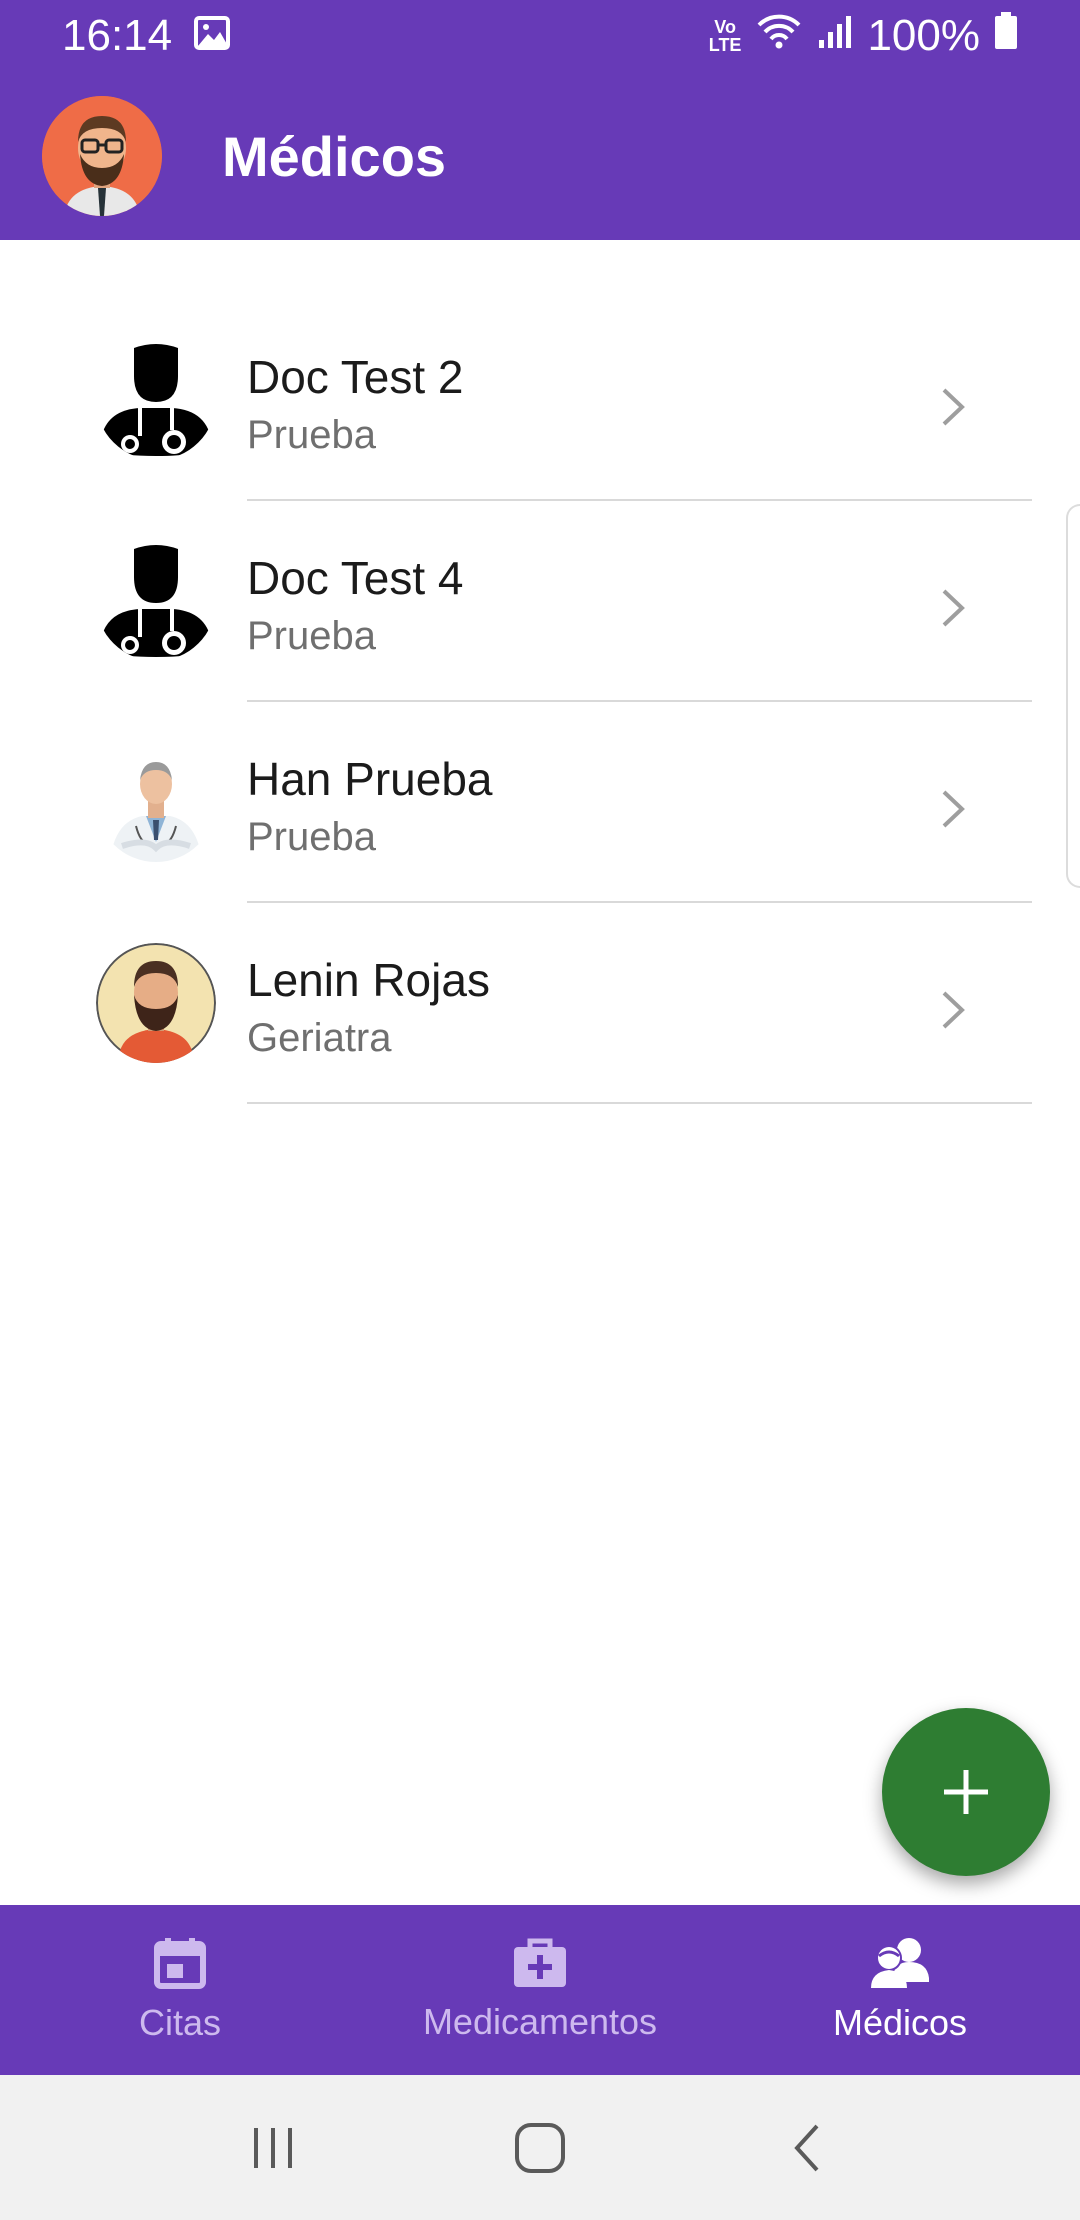 This screenshot has width=1080, height=2220. I want to click on calendar-icon, so click(180, 1963).